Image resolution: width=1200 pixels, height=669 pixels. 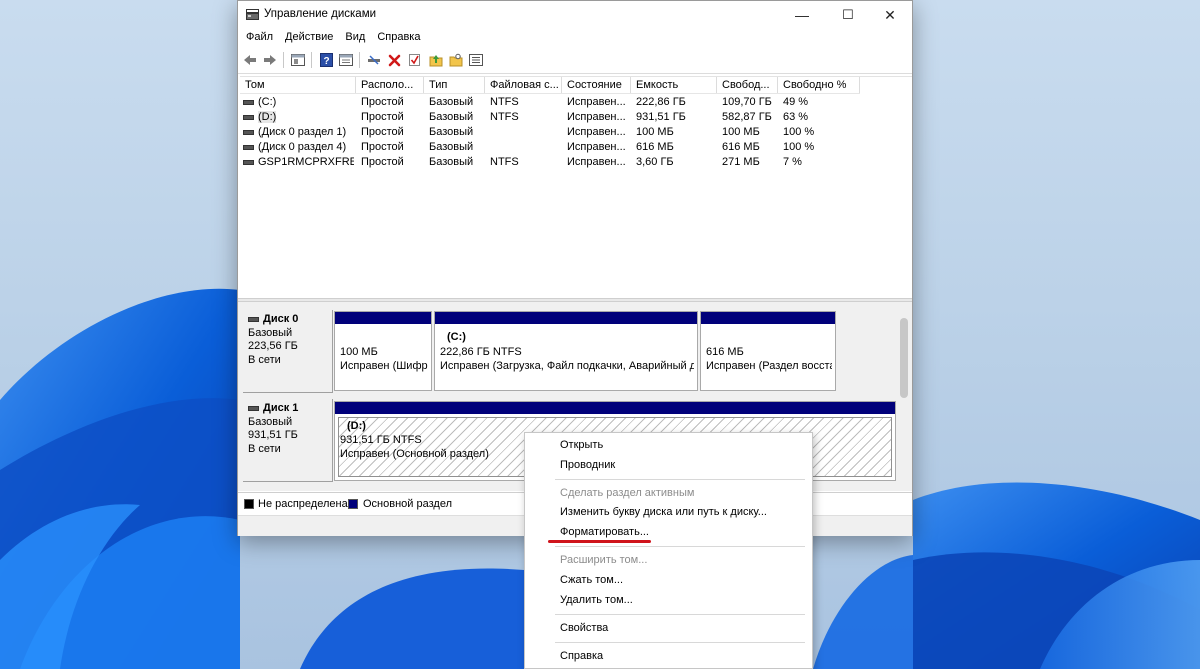 I want to click on disk-management-app-icon, so click(x=252, y=14).